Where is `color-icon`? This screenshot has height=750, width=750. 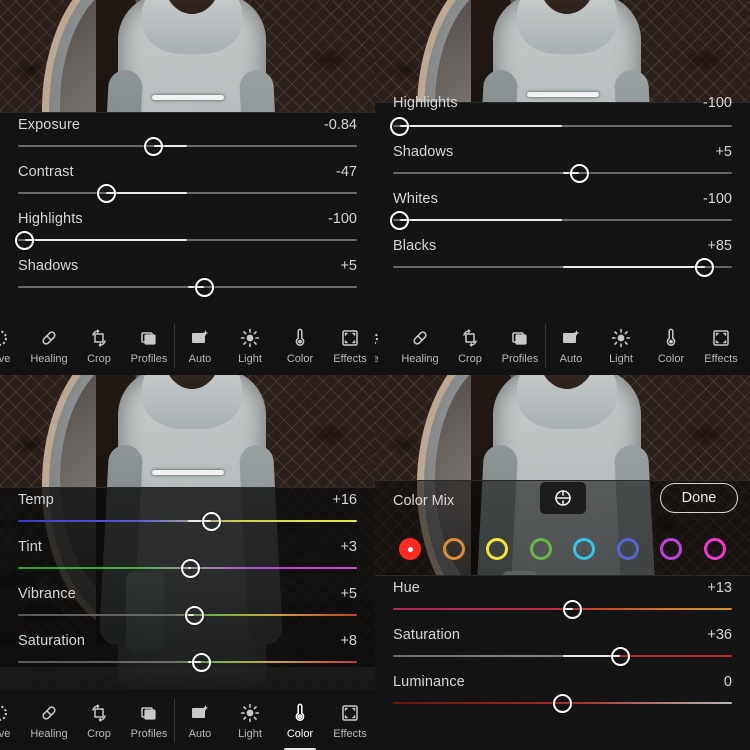
color-icon is located at coordinates (300, 713).